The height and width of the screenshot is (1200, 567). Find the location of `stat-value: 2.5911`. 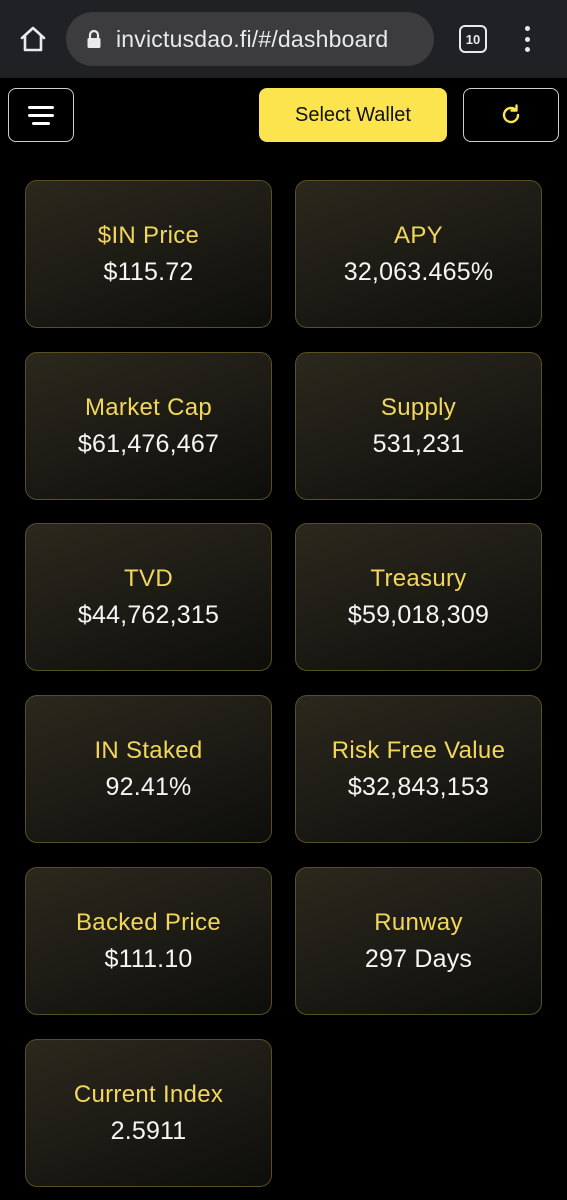

stat-value: 2.5911 is located at coordinates (148, 1130).